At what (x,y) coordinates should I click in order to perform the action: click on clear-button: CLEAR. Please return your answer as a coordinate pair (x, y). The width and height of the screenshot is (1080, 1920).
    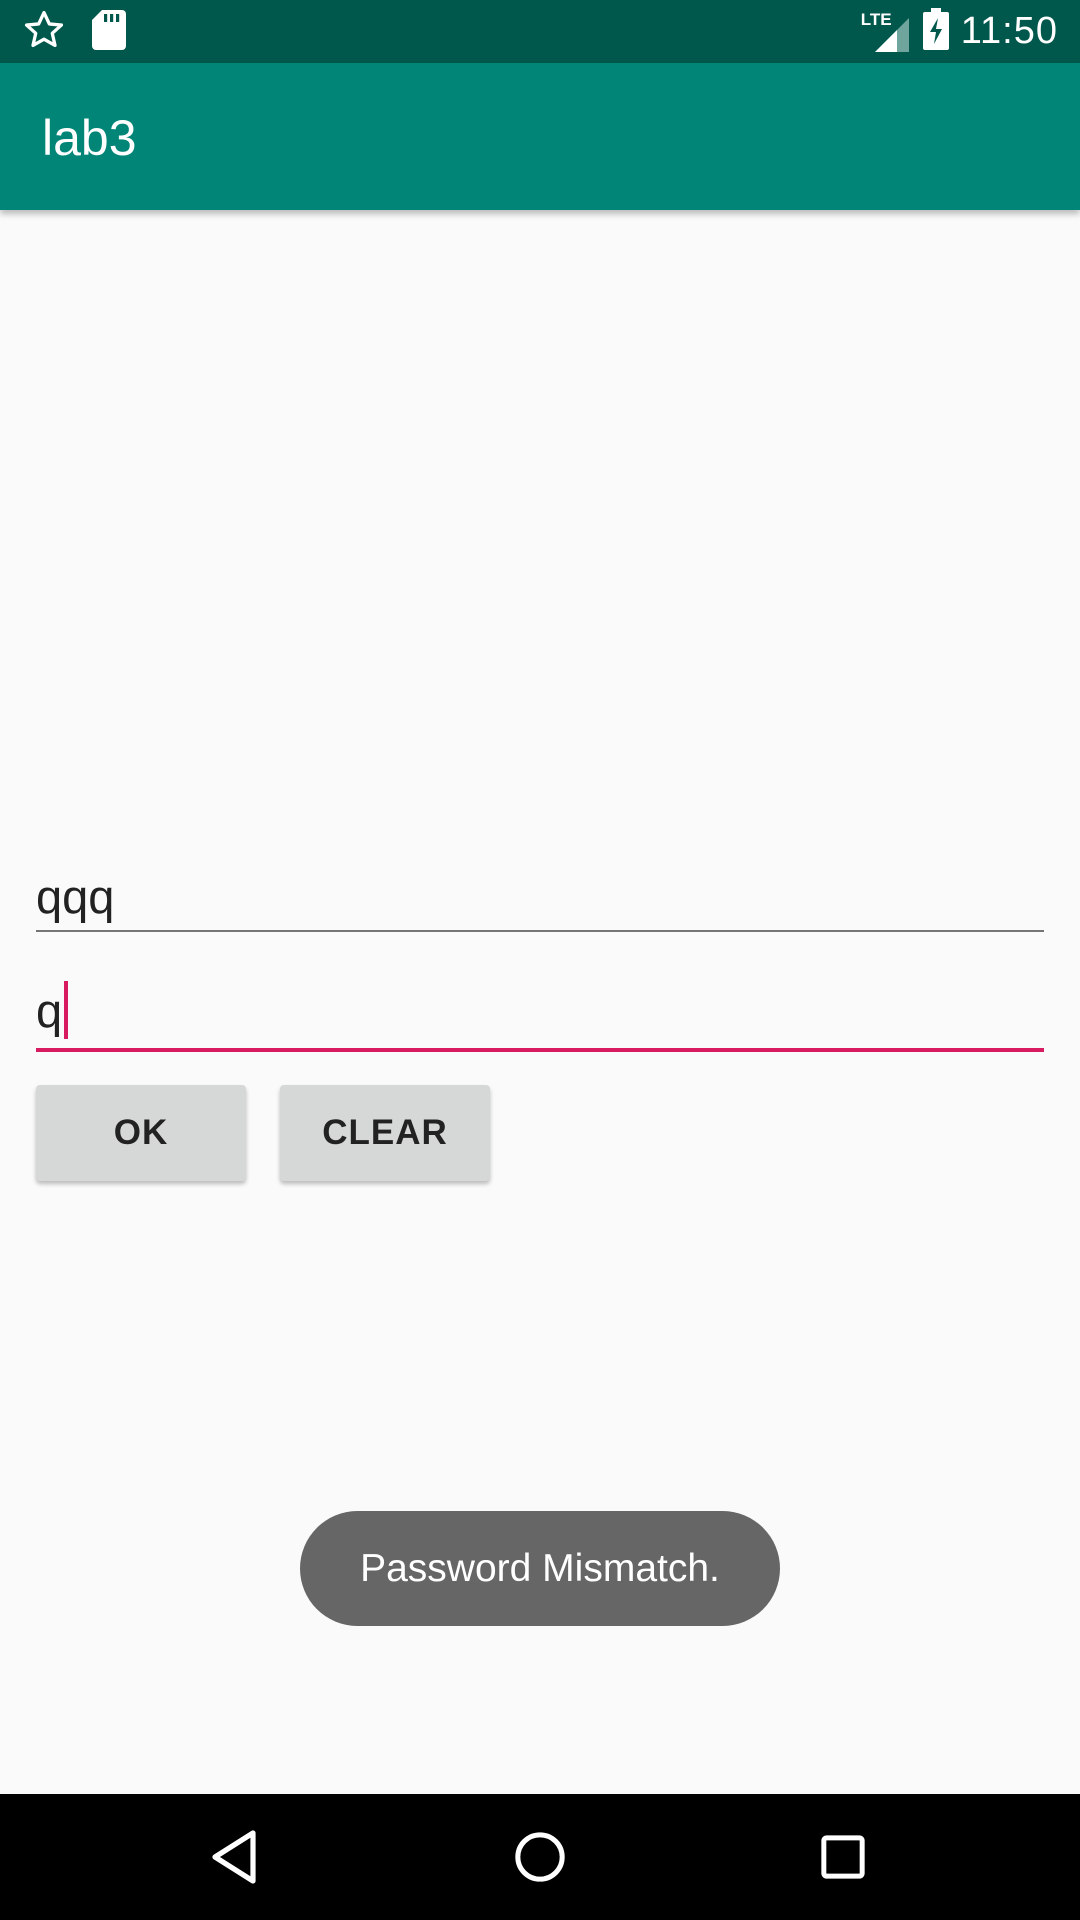
    Looking at the image, I should click on (385, 1133).